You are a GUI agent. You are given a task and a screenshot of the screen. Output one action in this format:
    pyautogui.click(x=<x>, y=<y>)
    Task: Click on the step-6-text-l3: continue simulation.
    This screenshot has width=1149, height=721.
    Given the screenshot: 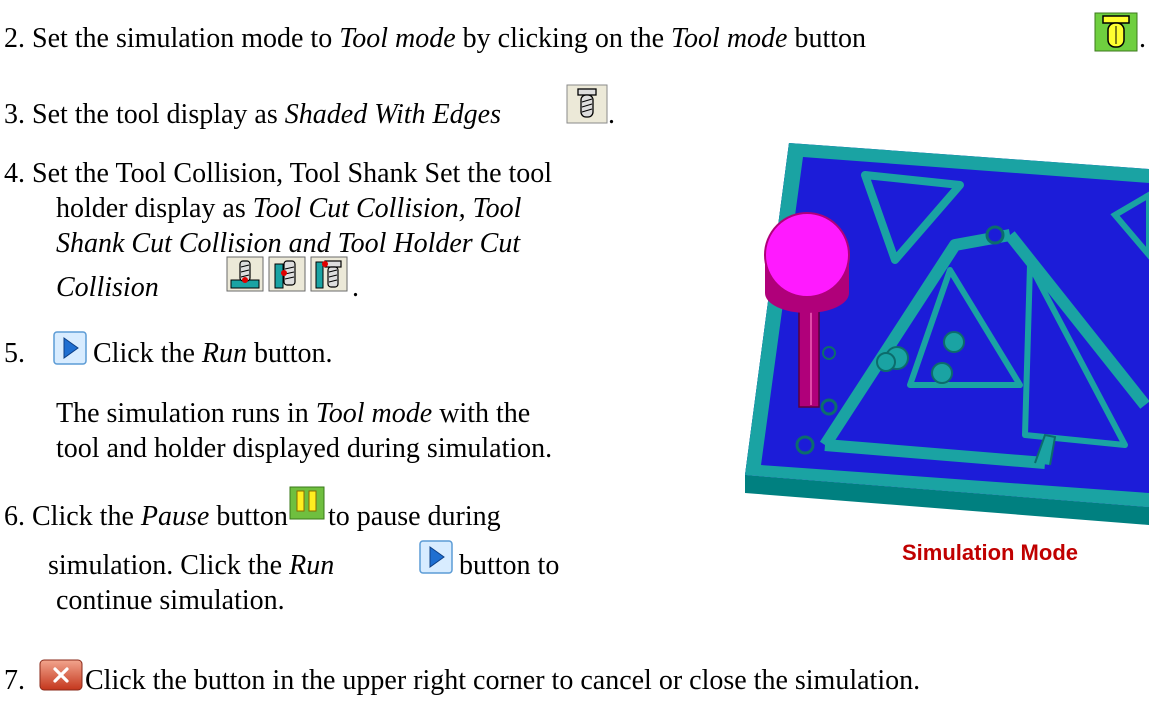 What is the action you would take?
    pyautogui.click(x=170, y=600)
    